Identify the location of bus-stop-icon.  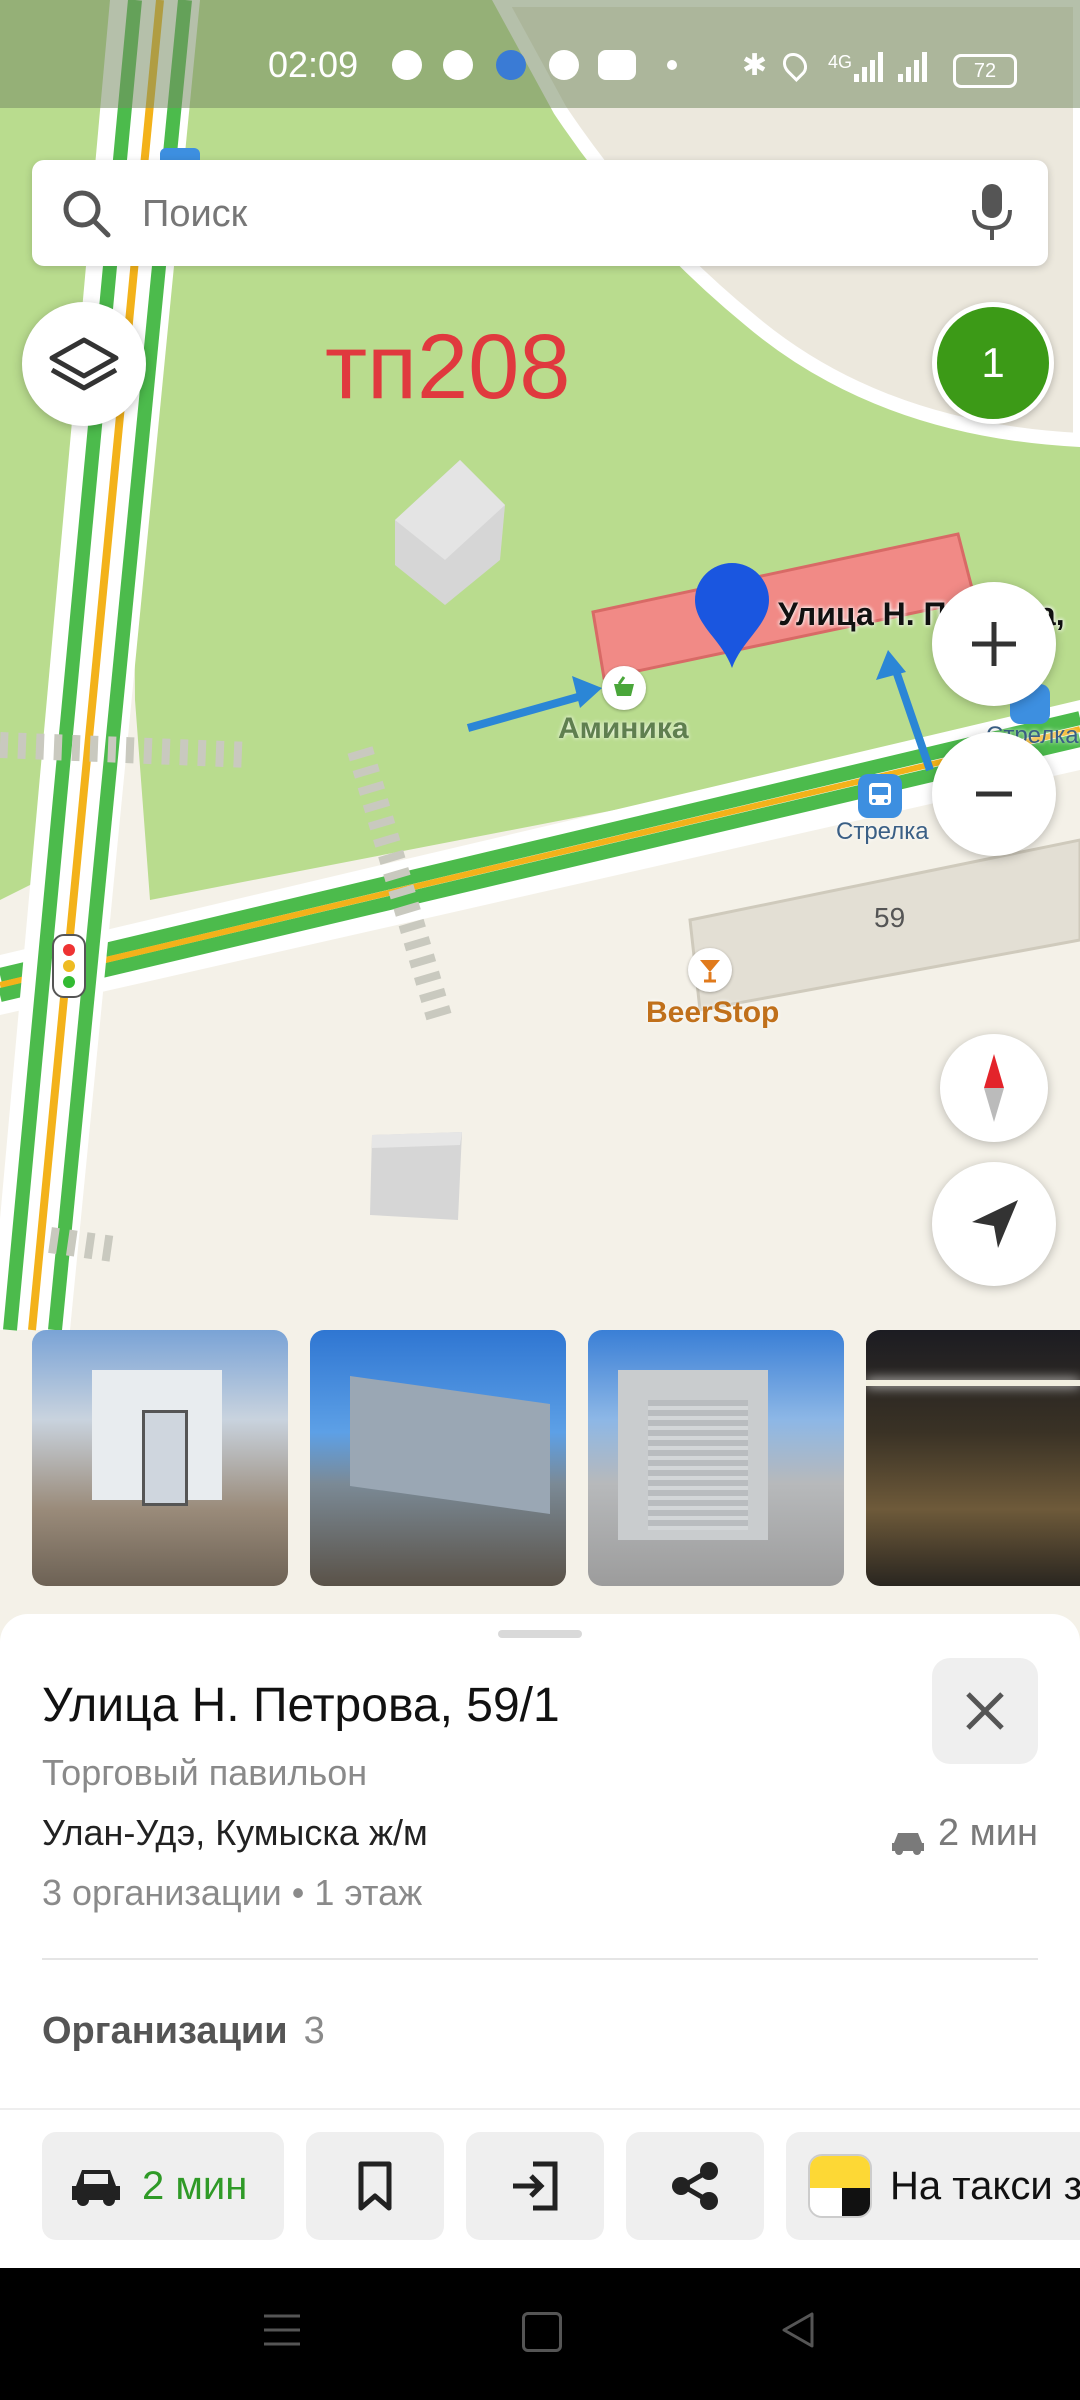
(880, 796).